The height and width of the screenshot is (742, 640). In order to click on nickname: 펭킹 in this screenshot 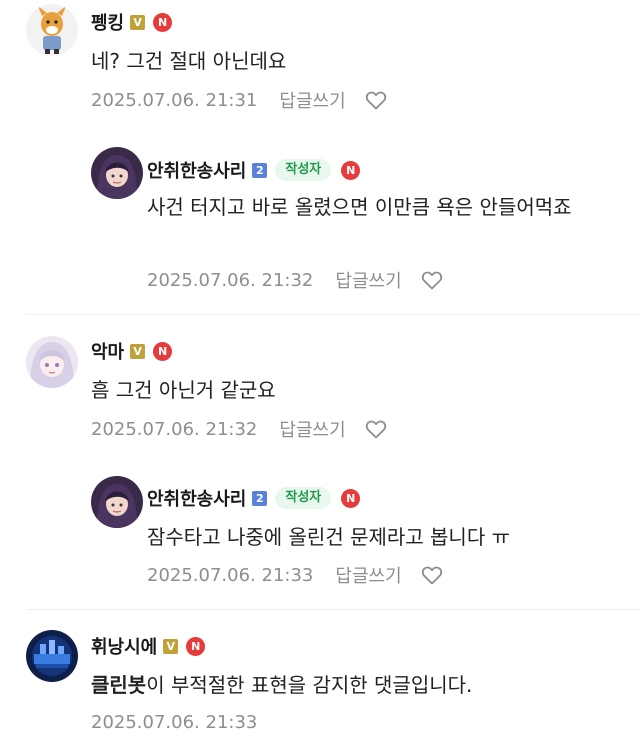, I will do `click(107, 22)`.